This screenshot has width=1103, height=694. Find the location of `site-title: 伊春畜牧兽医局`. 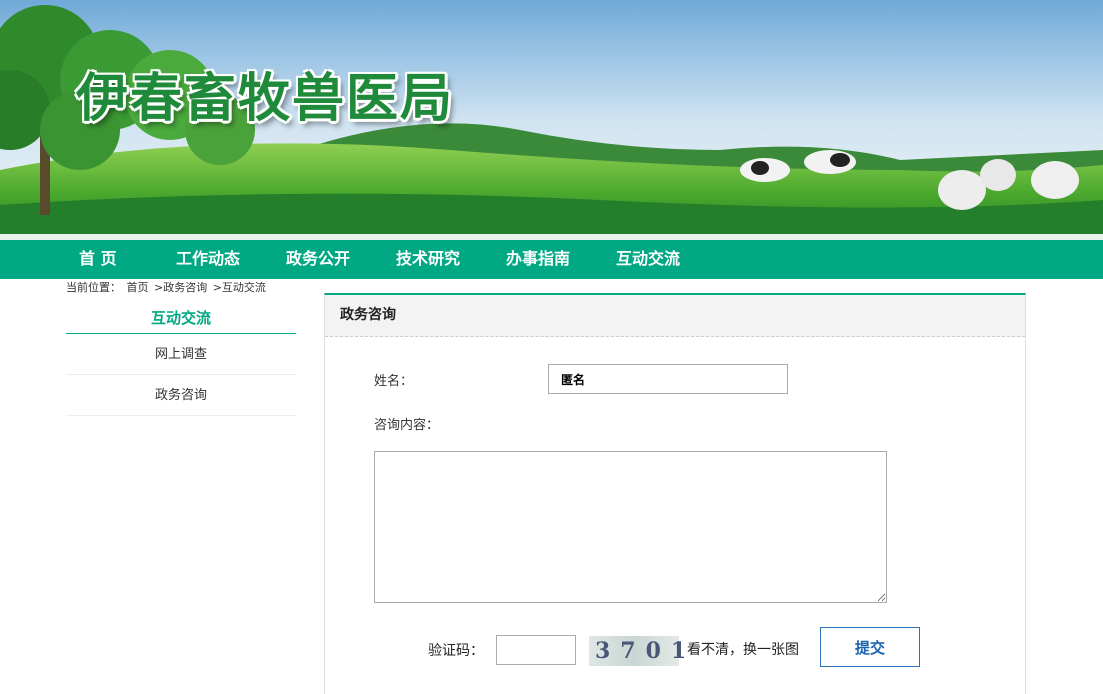

site-title: 伊春畜牧兽医局 is located at coordinates (265, 98).